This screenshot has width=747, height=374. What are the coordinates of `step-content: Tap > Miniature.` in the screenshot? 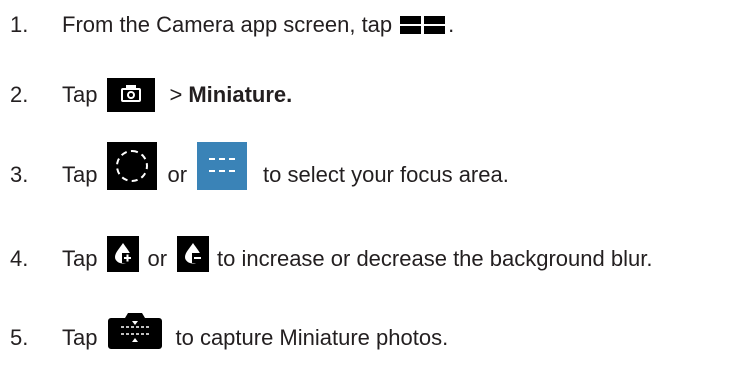 It's located at (177, 95).